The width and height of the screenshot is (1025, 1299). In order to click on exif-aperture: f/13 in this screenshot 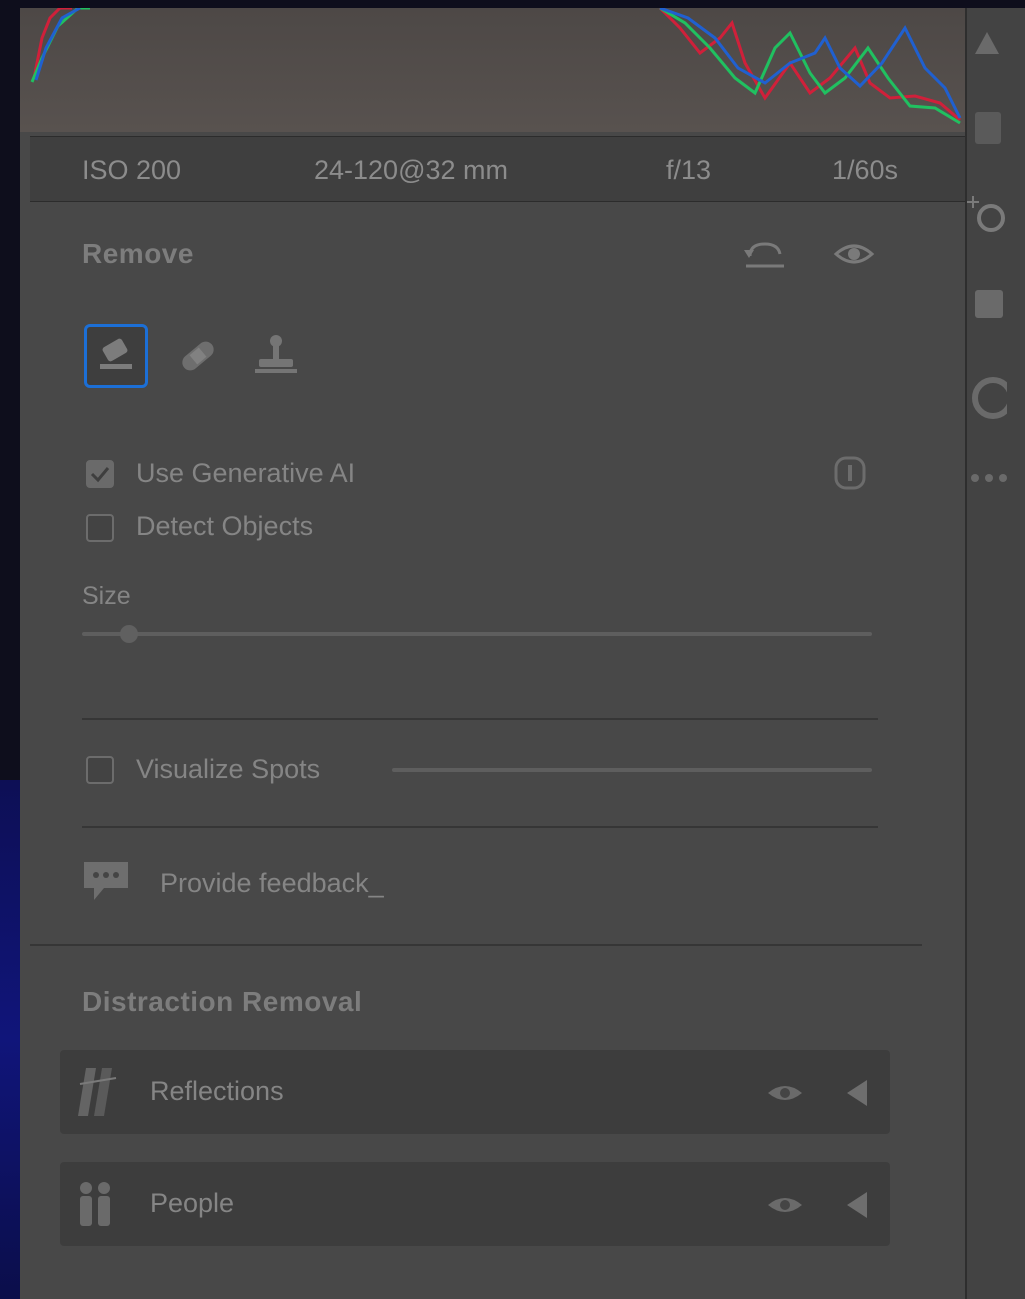, I will do `click(689, 170)`.